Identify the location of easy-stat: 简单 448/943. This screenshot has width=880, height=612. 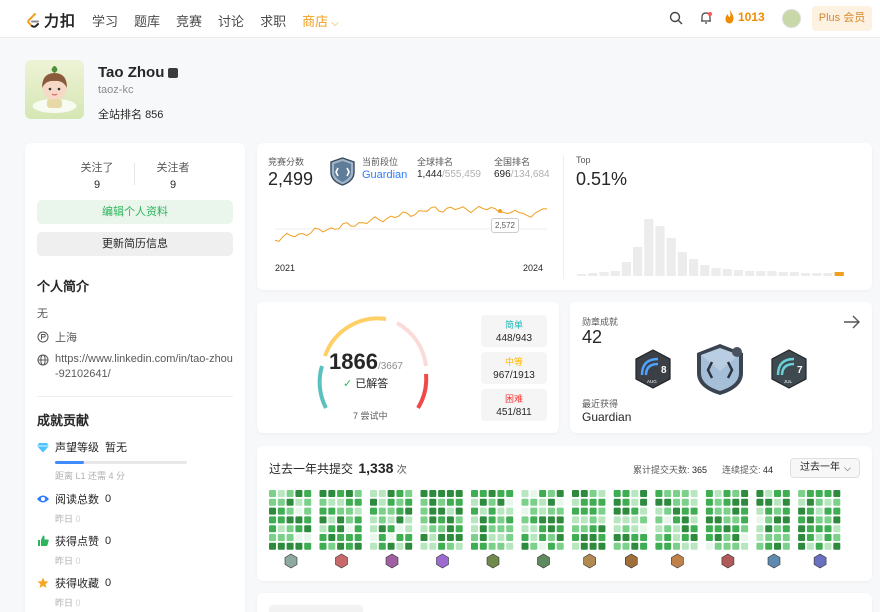
(514, 331).